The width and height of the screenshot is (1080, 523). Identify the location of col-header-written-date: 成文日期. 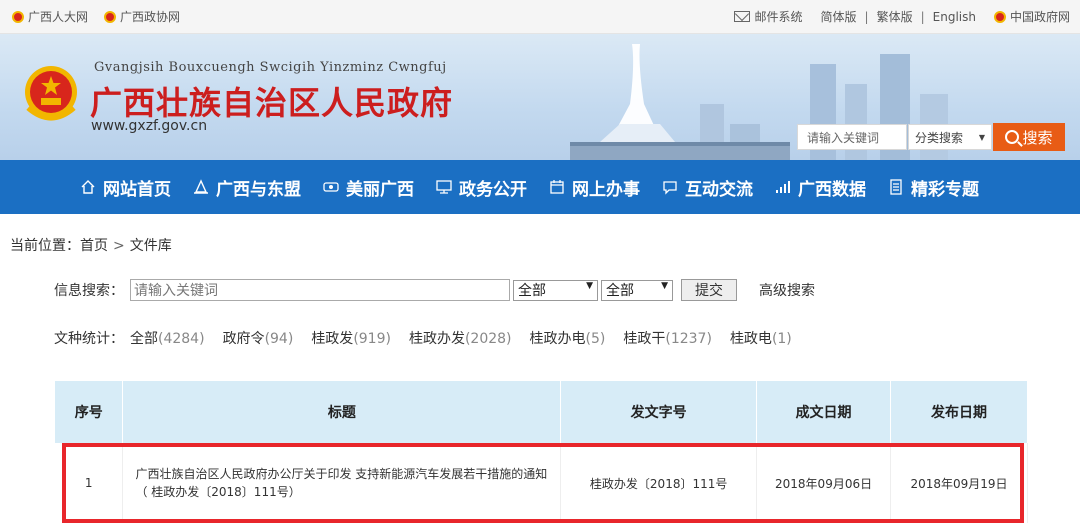
(824, 412).